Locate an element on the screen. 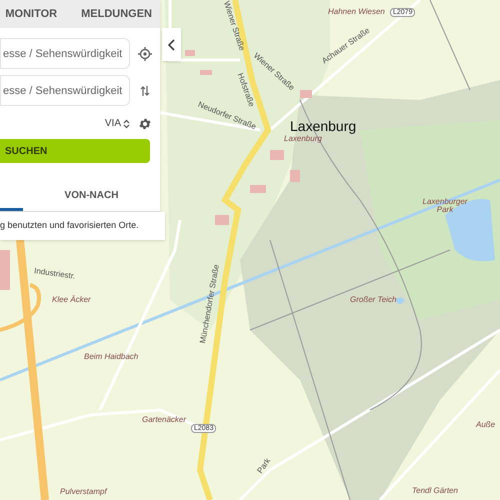 This screenshot has height=500, width=500. map-label: Industriestr. is located at coordinates (55, 274).